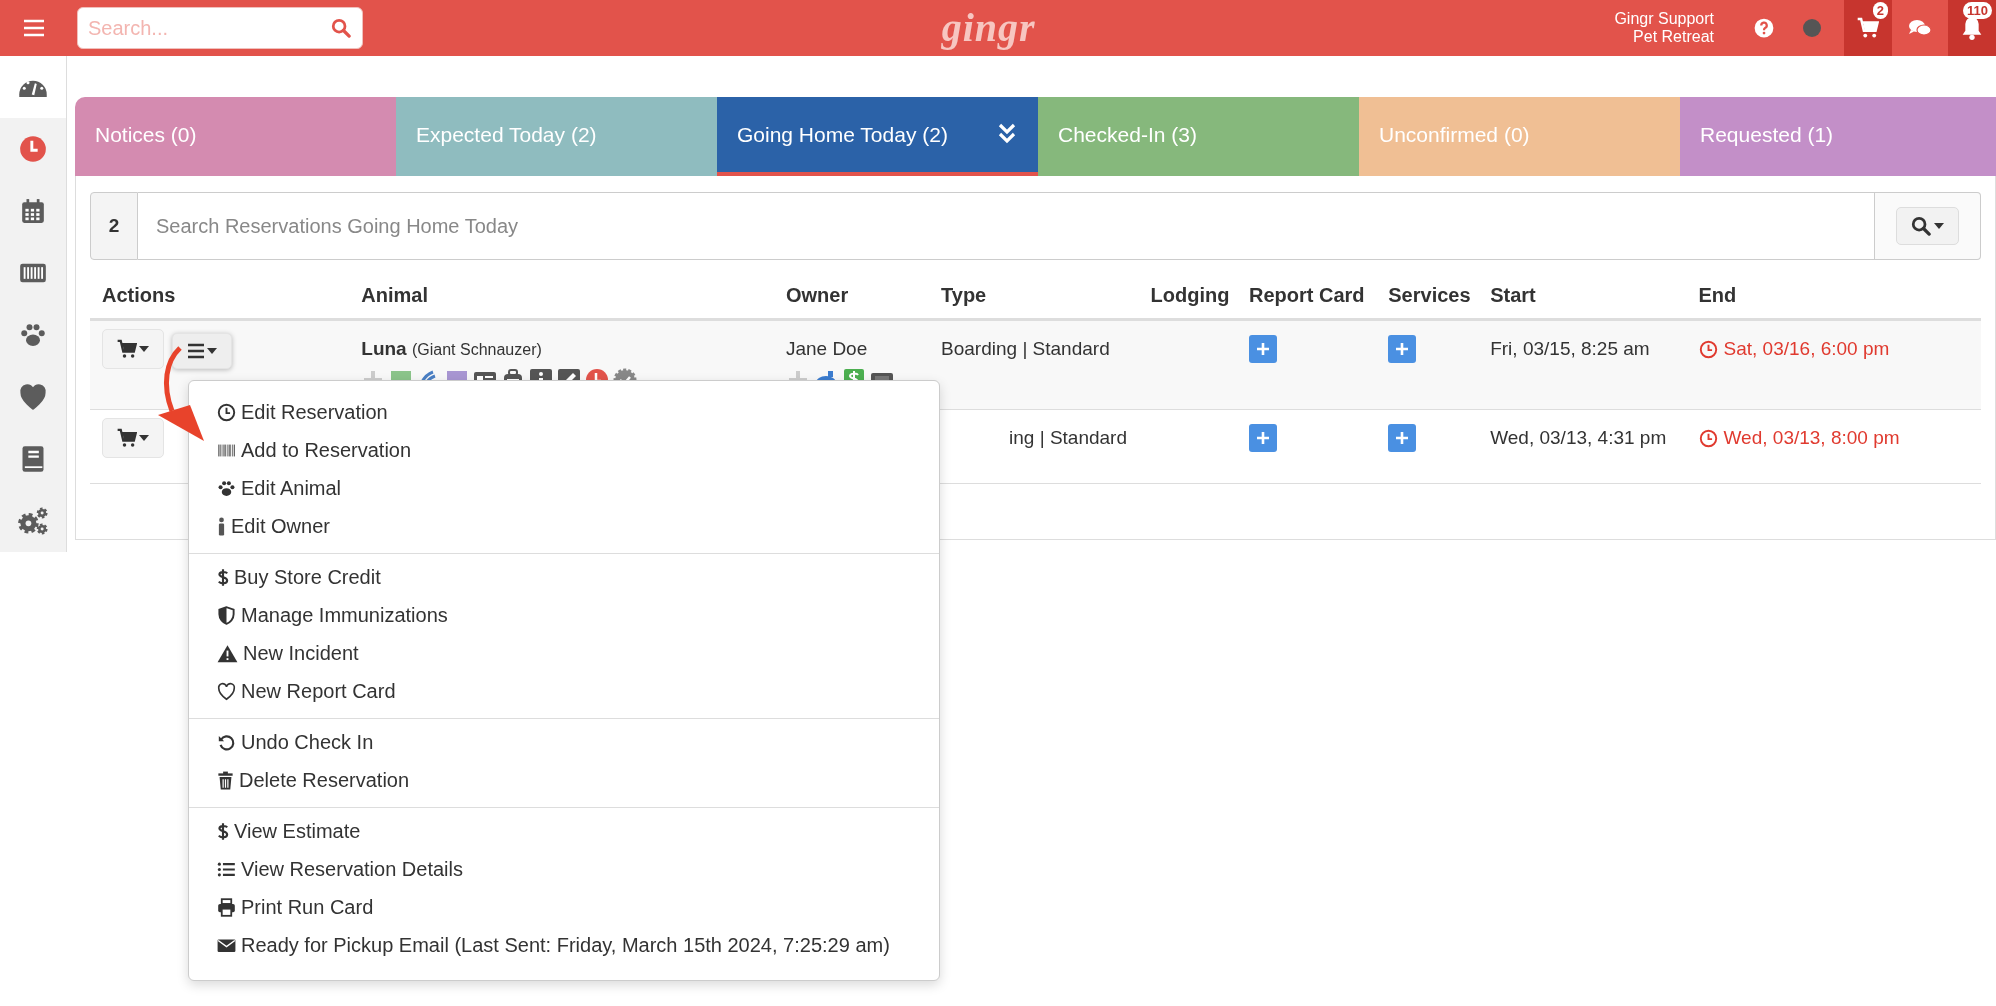 This screenshot has width=1996, height=1006. I want to click on person-icon, so click(221, 526).